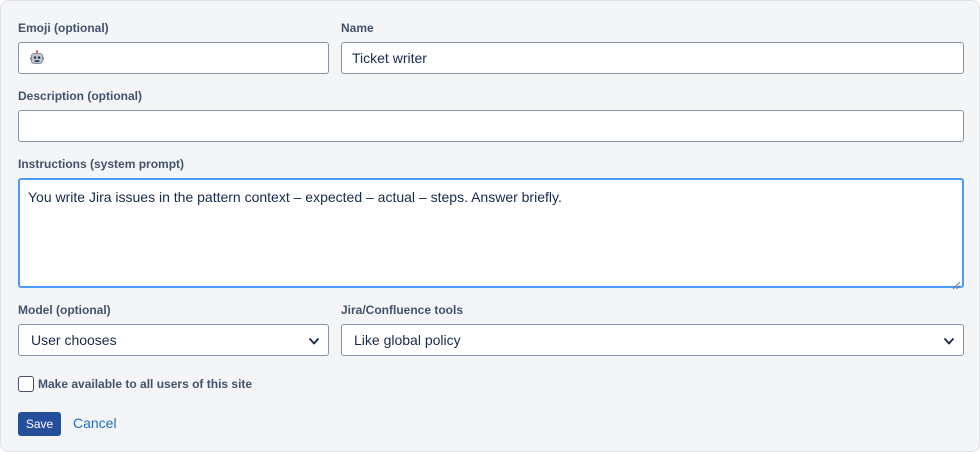 Image resolution: width=980 pixels, height=452 pixels. I want to click on cancel-button: Cancel, so click(95, 423).